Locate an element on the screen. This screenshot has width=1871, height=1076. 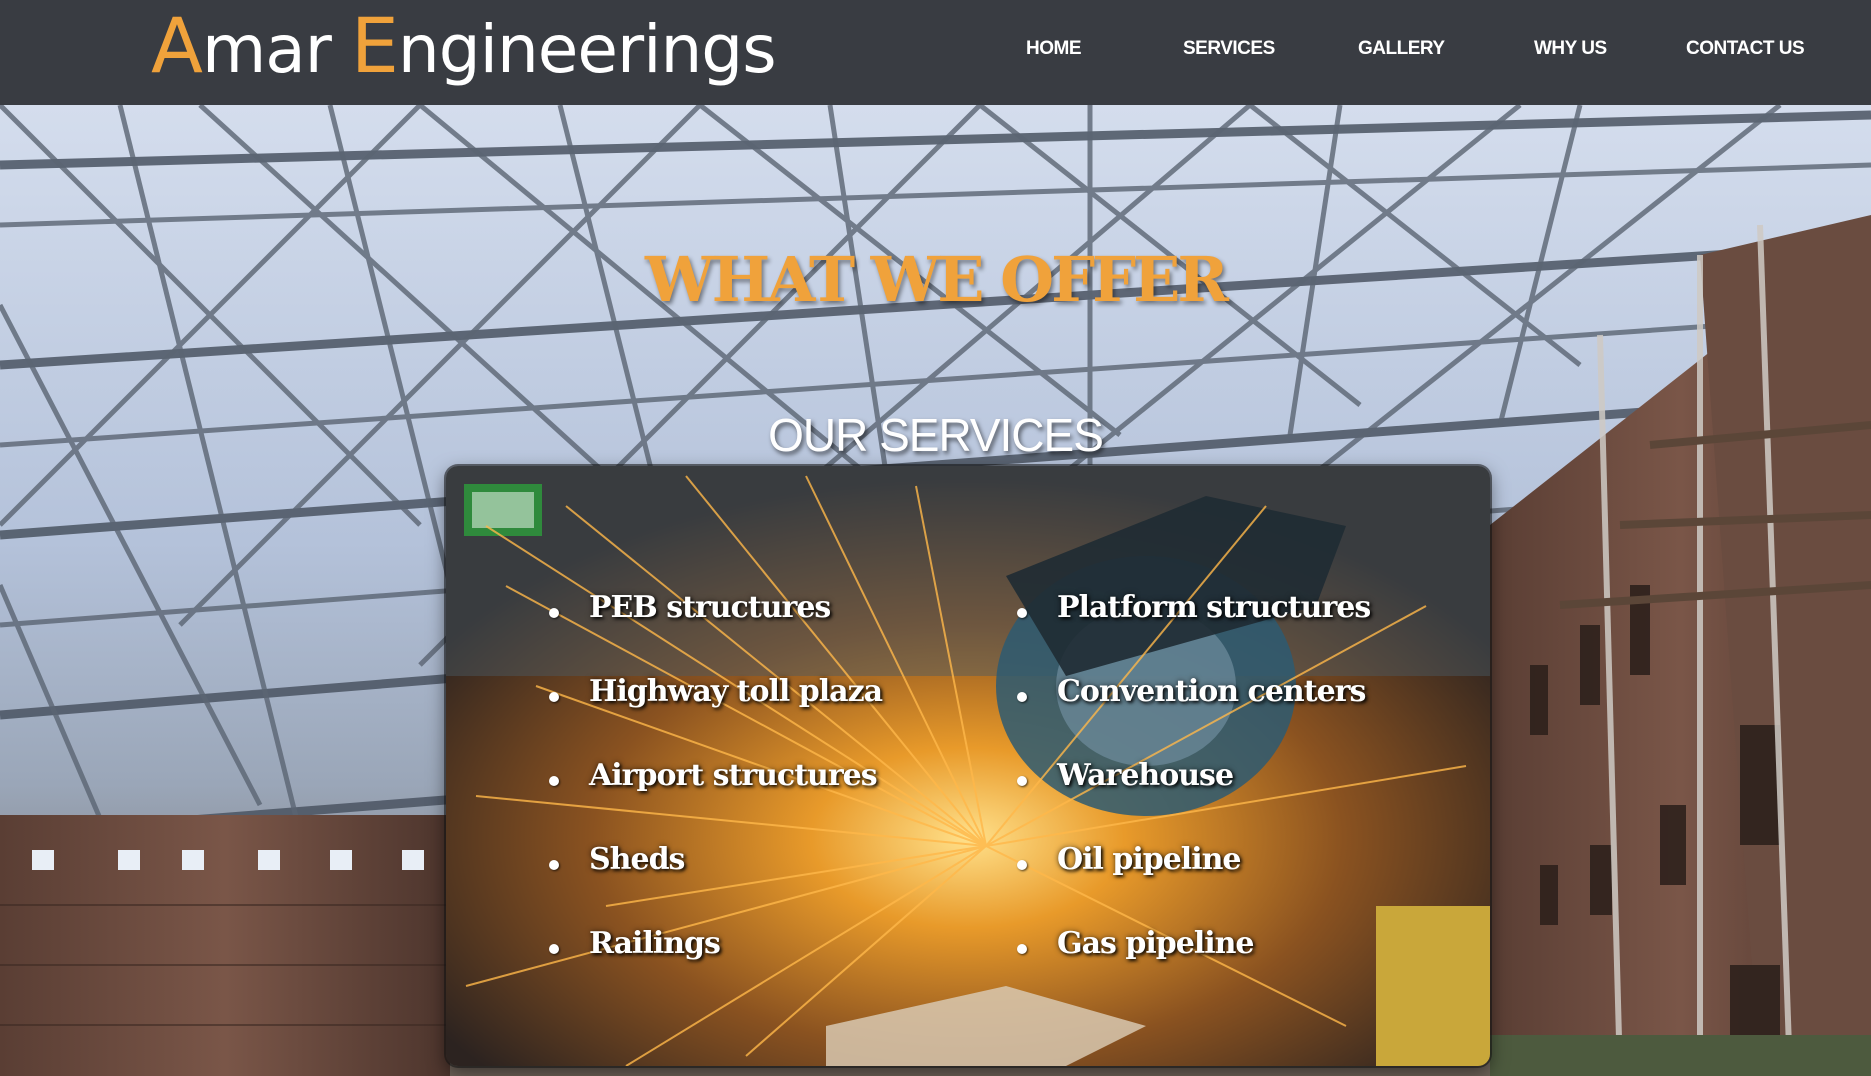
service-label: Highway toll plaza is located at coordinates (736, 691).